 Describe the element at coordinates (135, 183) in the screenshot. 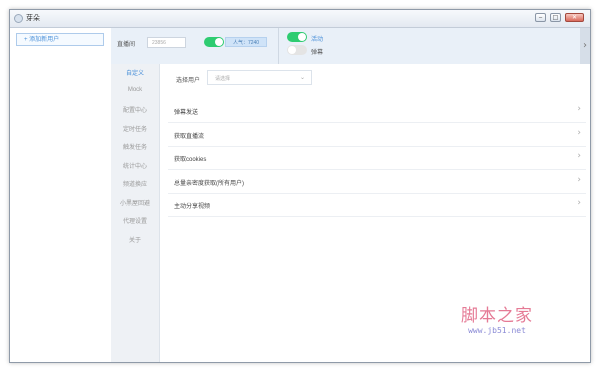

I see `nav-item: 频道换应` at that location.